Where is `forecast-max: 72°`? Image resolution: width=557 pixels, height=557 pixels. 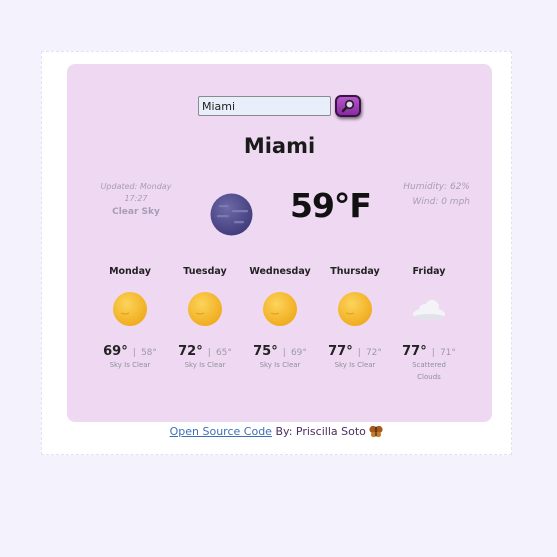
forecast-max: 72° is located at coordinates (190, 351).